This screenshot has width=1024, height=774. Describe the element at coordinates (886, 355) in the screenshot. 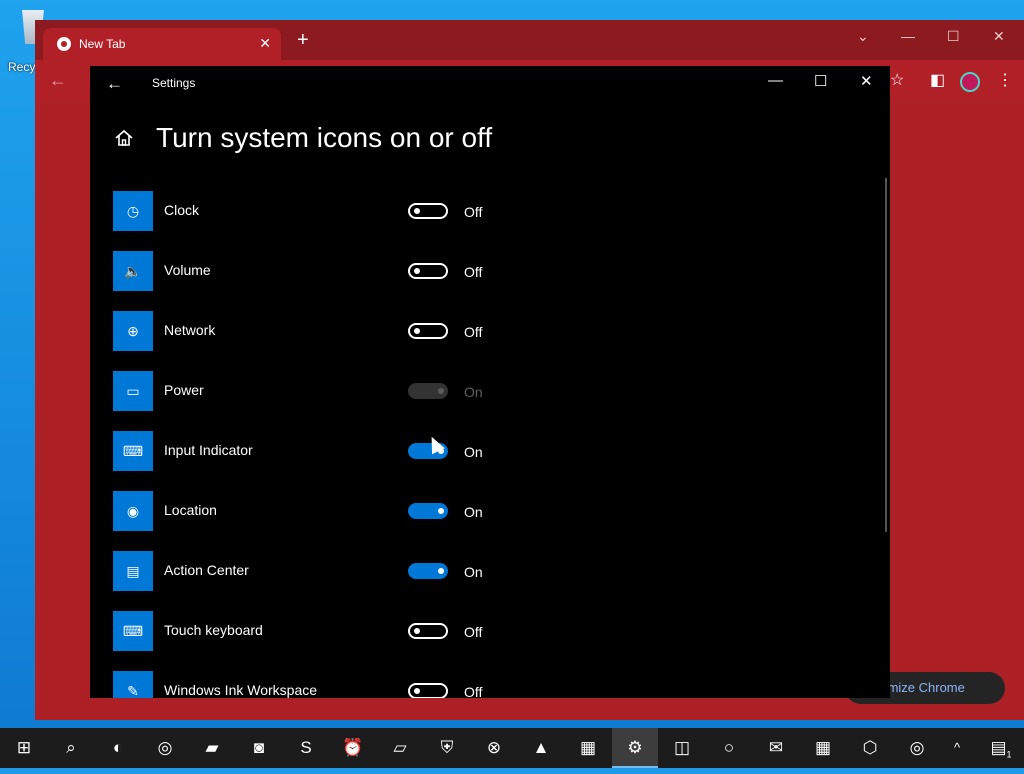

I see `scrollbar` at that location.